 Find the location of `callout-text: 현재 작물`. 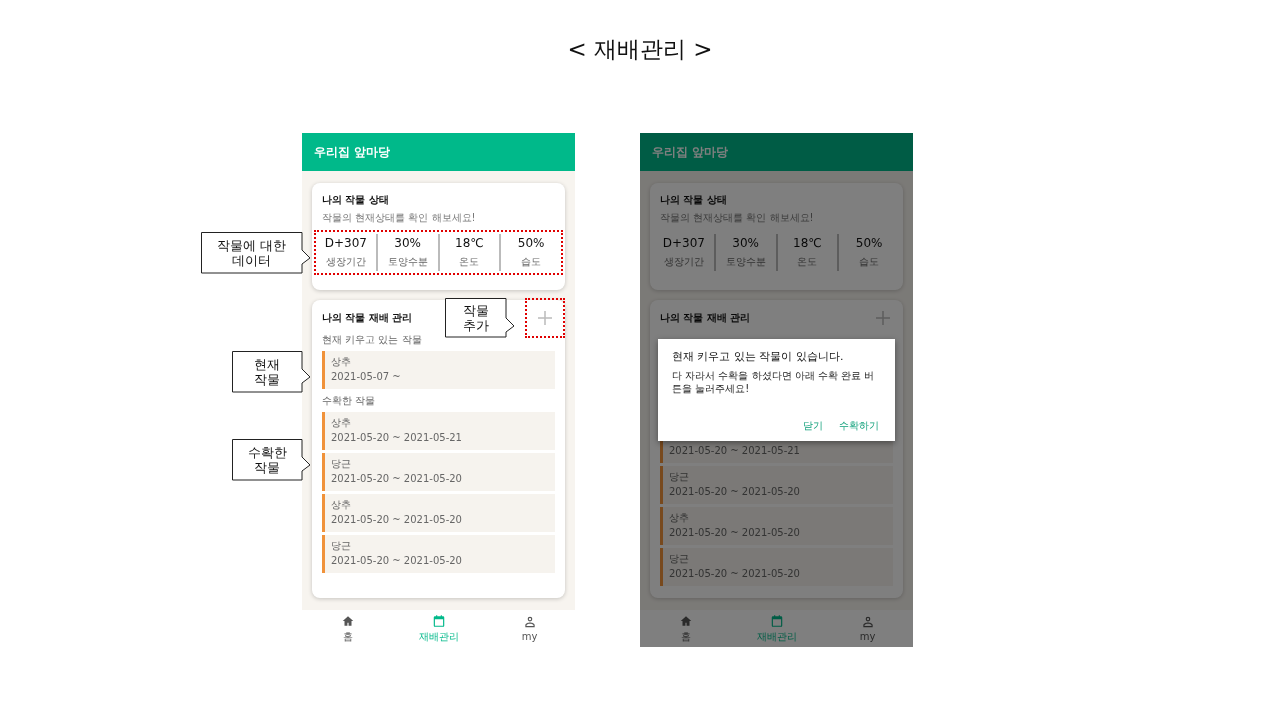

callout-text: 현재 작물 is located at coordinates (267, 371).